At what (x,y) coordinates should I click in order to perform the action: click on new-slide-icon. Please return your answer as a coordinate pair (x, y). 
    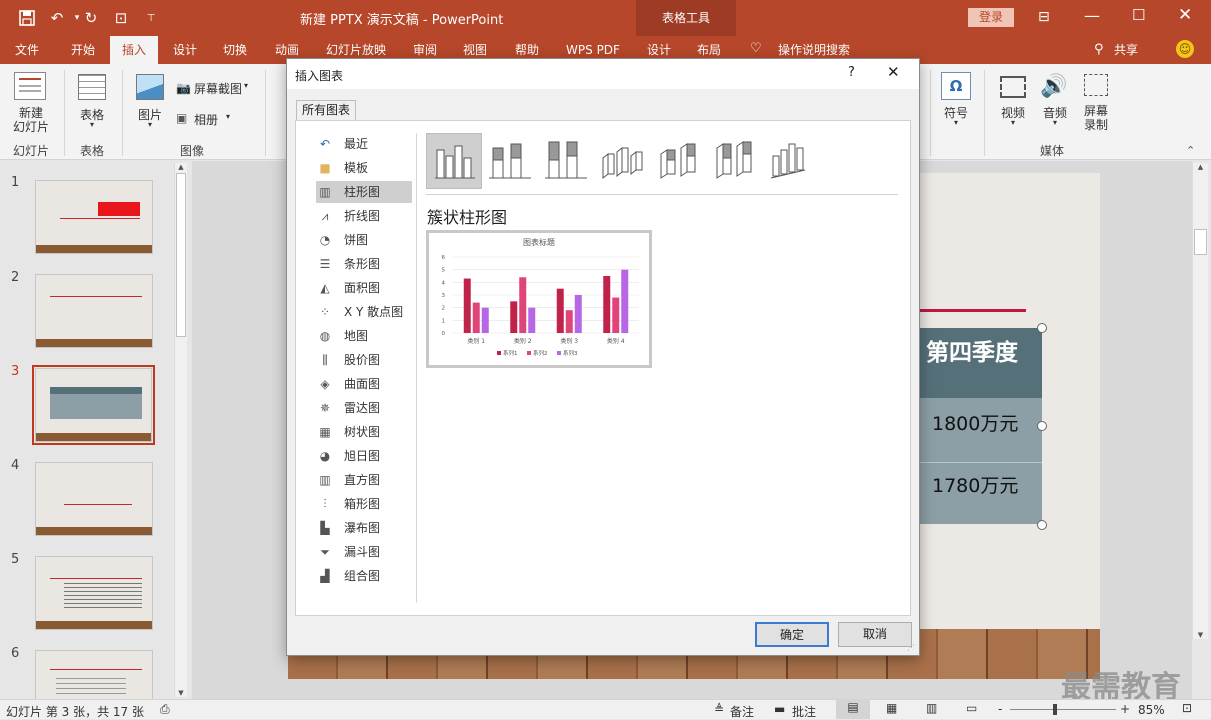
    Looking at the image, I should click on (30, 86).